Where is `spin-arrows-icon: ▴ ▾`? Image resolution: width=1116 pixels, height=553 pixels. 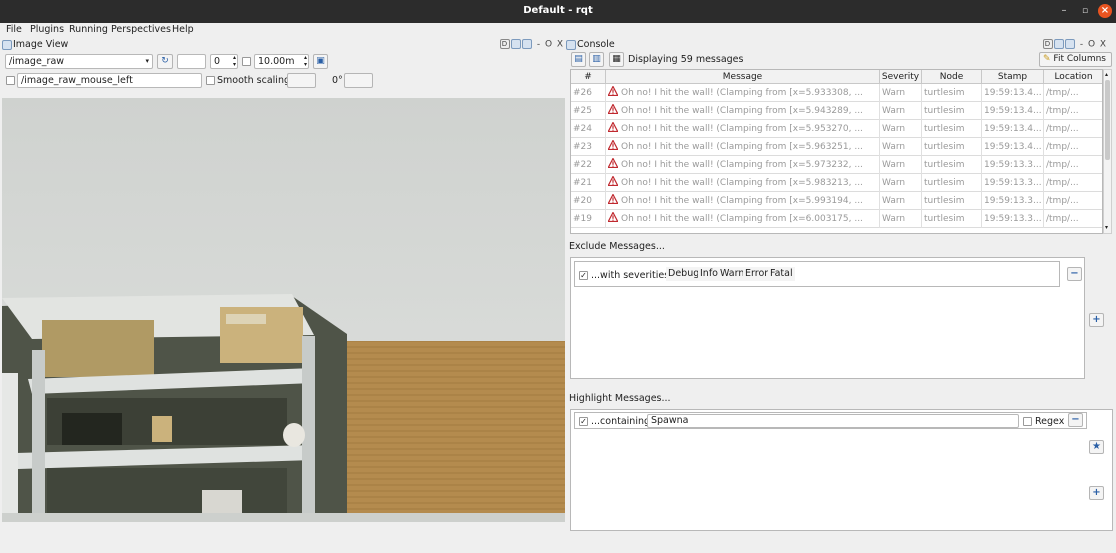
spin-arrows-icon: ▴ ▾ is located at coordinates (234, 61).